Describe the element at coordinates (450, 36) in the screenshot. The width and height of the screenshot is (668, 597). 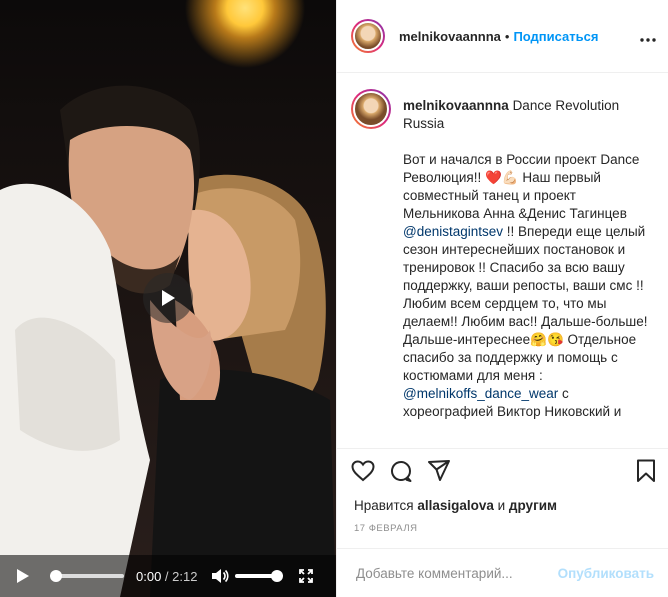
I see `header-username: melnikovaannna` at that location.